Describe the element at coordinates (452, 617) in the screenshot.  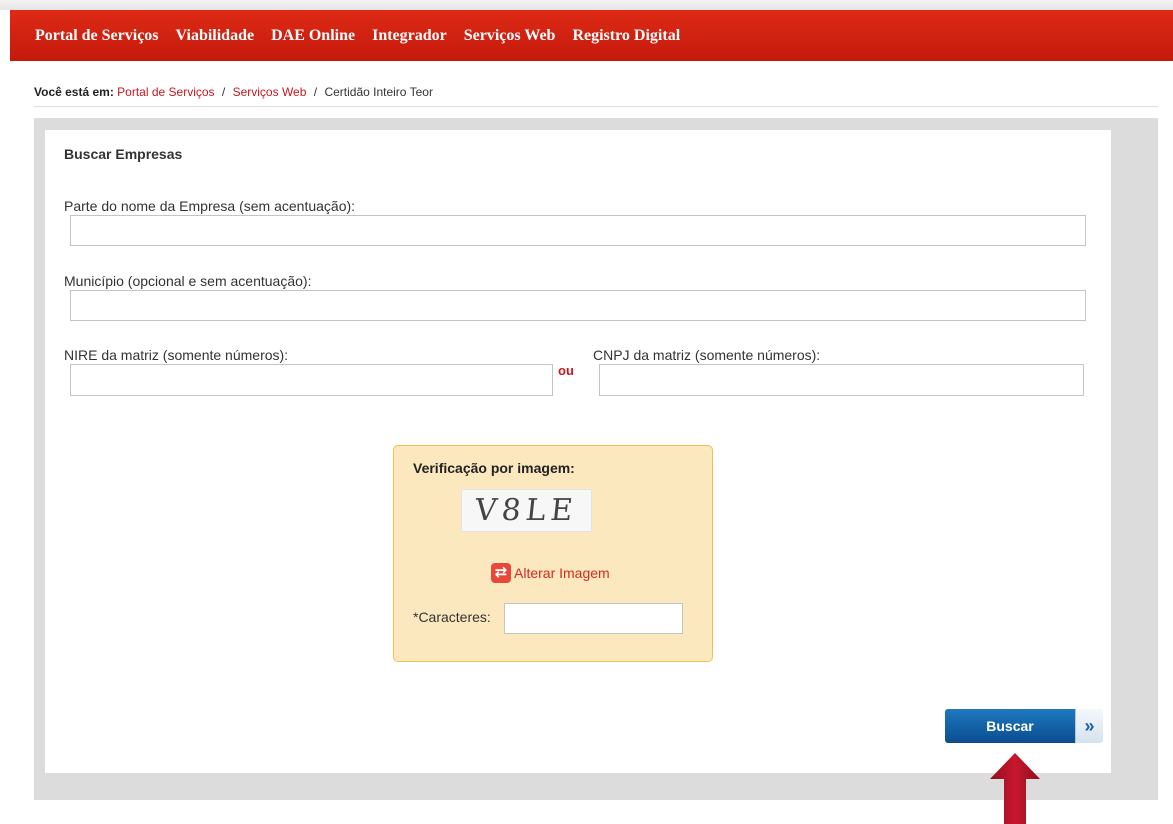
I see `captcha-chars-label: *Caracteres:` at that location.